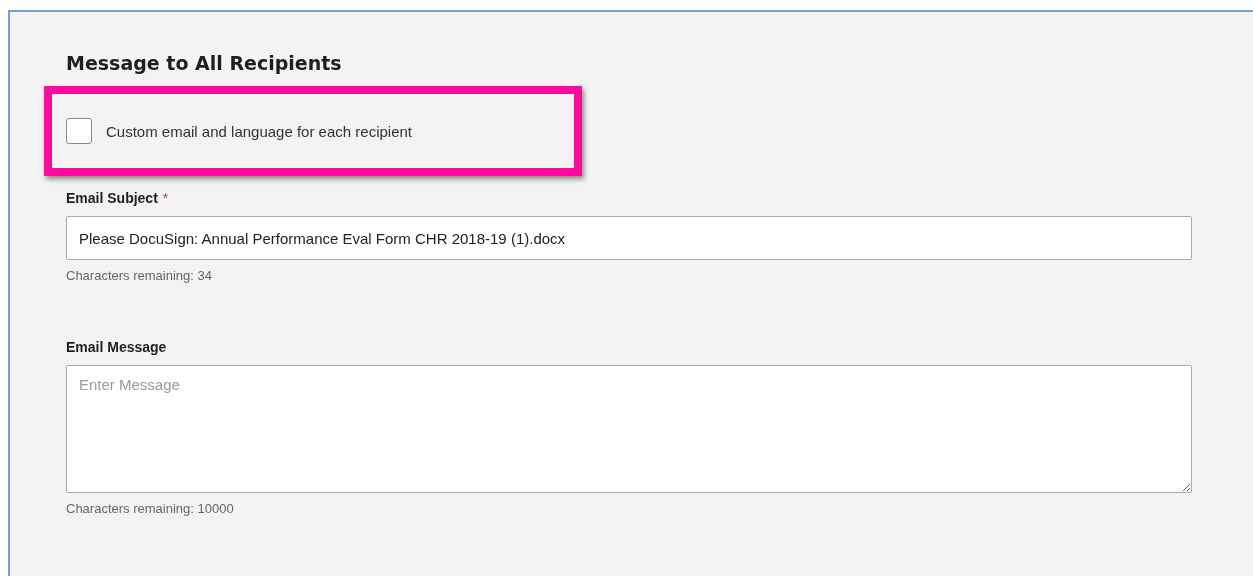 The height and width of the screenshot is (576, 1253). Describe the element at coordinates (204, 63) in the screenshot. I see `section-title: Message to All Recipients` at that location.